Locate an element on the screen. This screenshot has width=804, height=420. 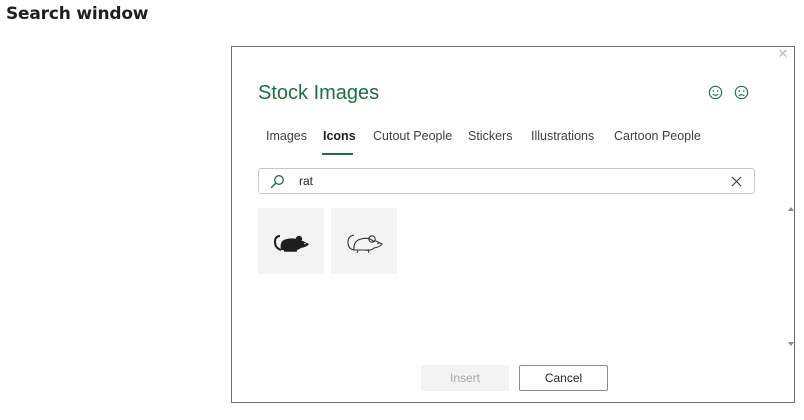
active-tab-indicator is located at coordinates (337, 154).